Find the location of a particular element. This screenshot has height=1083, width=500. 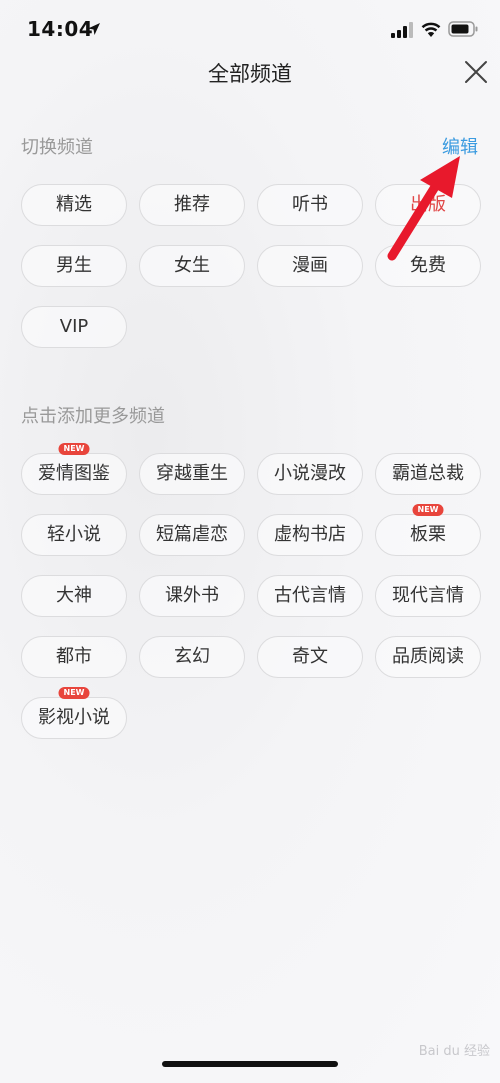

location-arrow-icon is located at coordinates (94, 29).